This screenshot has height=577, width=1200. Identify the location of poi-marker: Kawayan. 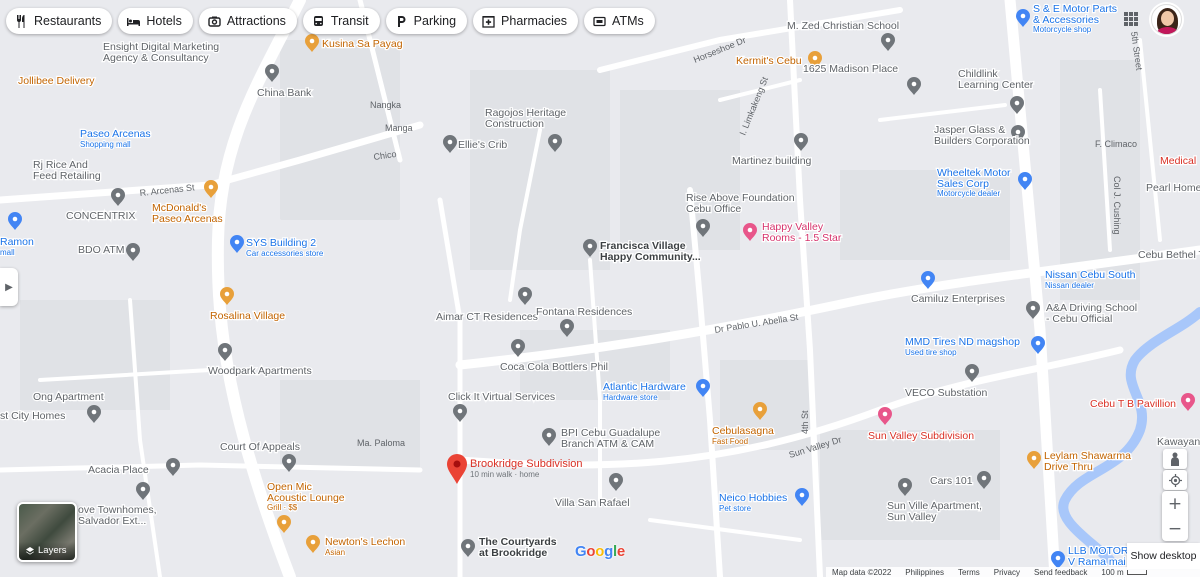
(1178, 442).